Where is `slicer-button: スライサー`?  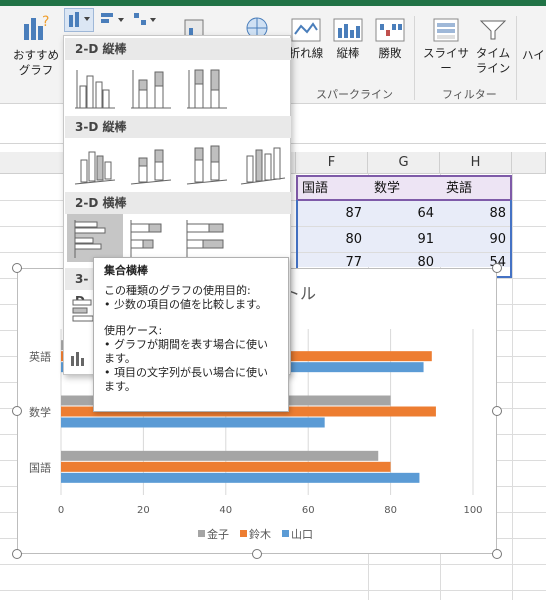
slicer-button: スライサー is located at coordinates (446, 47).